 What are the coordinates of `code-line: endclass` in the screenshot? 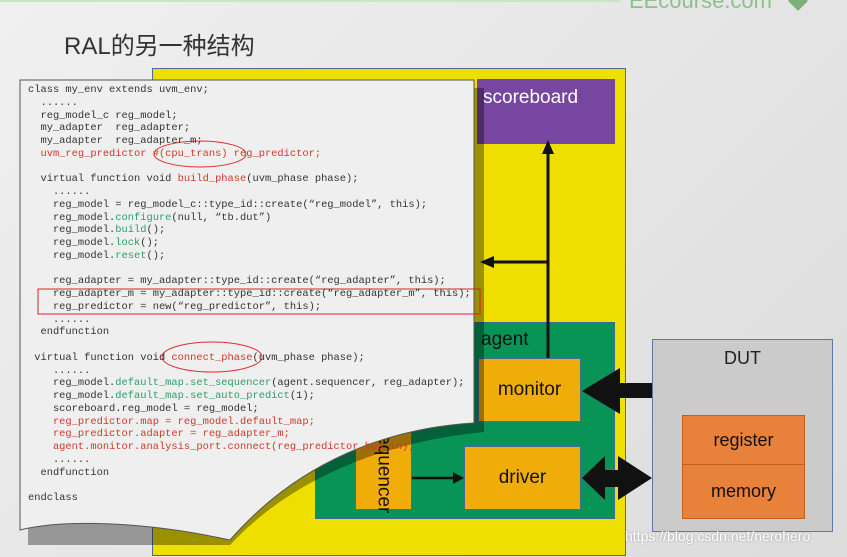 It's located at (249, 498).